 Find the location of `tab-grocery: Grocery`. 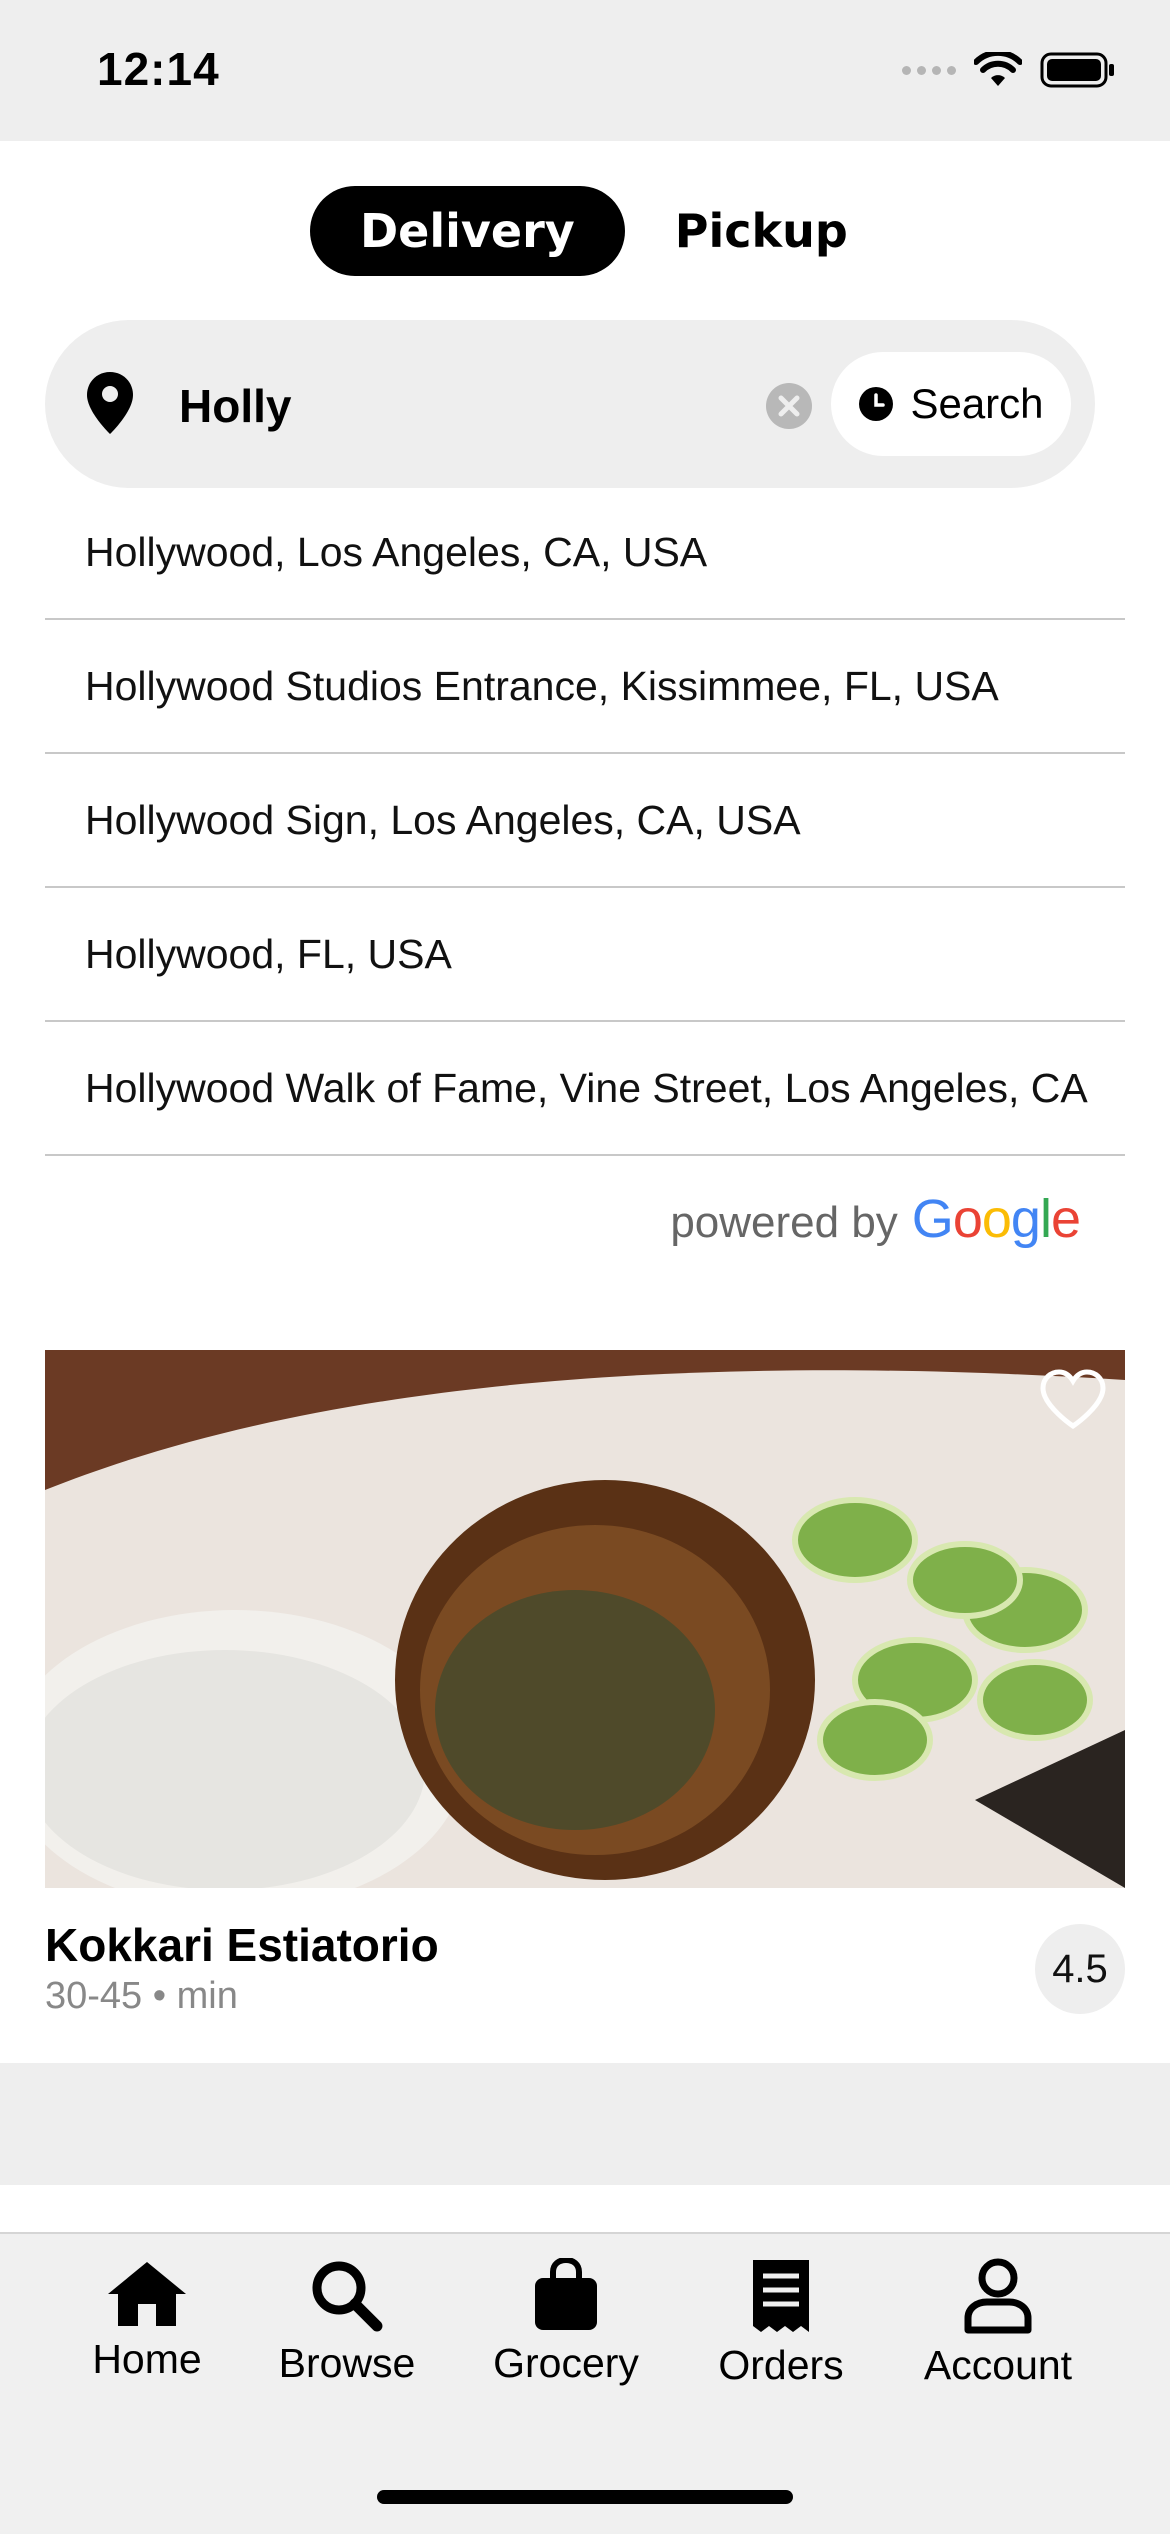

tab-grocery: Grocery is located at coordinates (566, 2322).